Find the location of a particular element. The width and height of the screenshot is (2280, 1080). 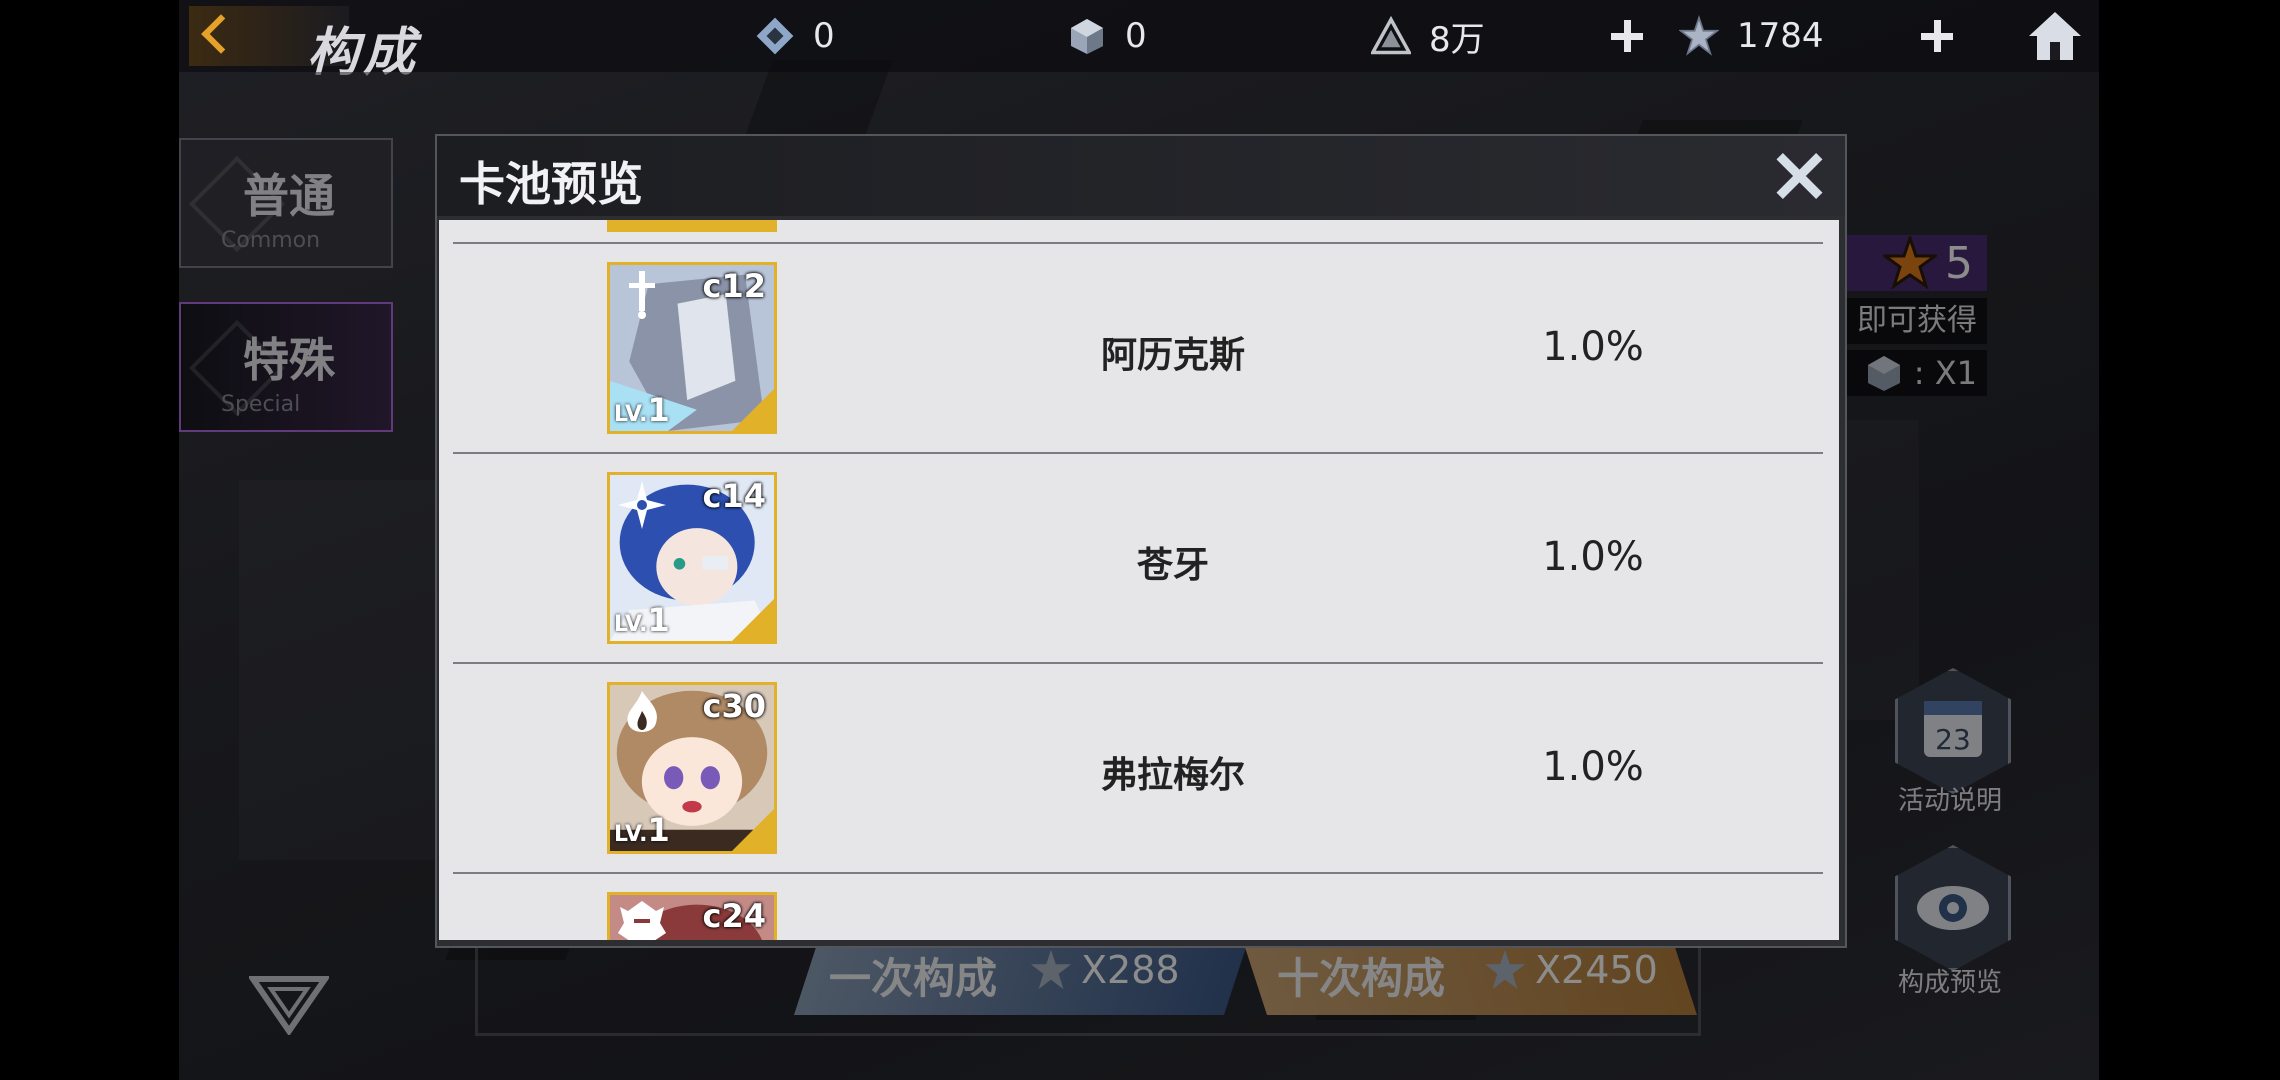

resource-star: 1784 is located at coordinates (1751, 36).